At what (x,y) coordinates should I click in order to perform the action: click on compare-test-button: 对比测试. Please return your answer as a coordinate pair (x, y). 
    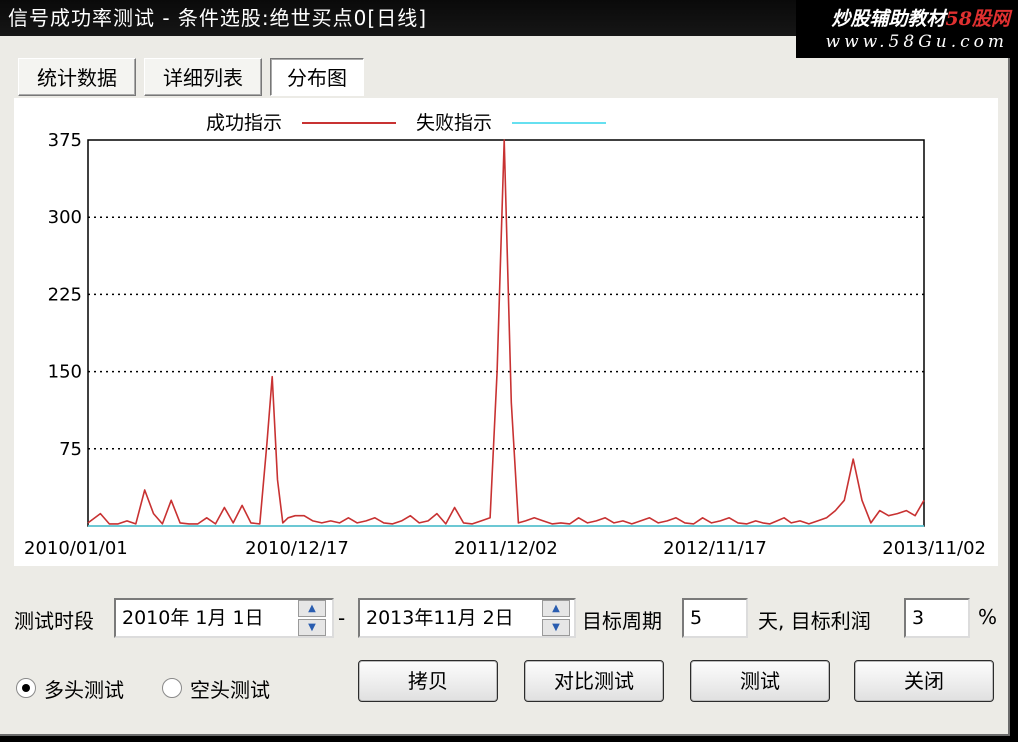
    Looking at the image, I should click on (594, 681).